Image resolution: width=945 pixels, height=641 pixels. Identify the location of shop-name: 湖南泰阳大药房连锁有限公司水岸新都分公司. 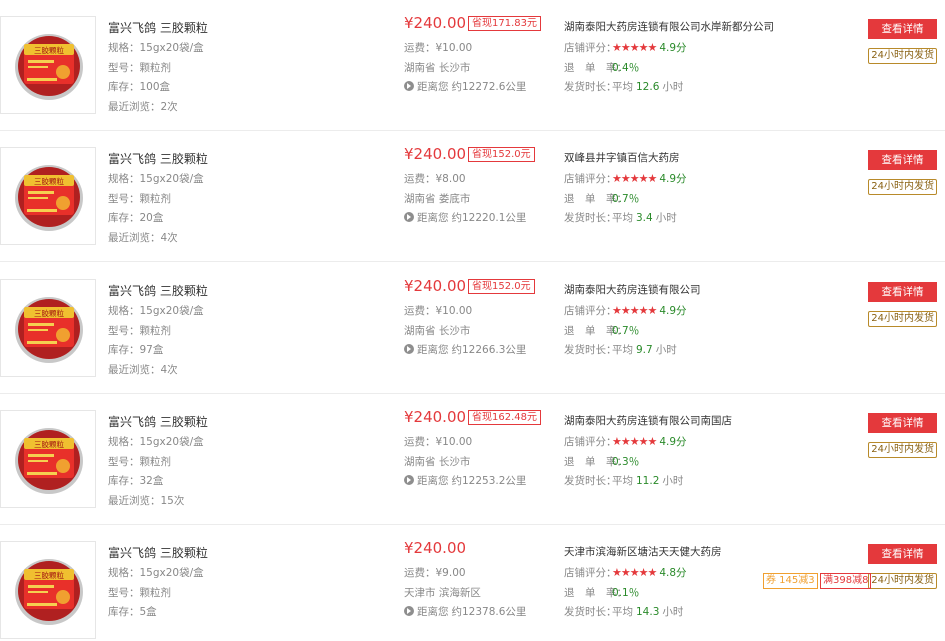
(669, 26).